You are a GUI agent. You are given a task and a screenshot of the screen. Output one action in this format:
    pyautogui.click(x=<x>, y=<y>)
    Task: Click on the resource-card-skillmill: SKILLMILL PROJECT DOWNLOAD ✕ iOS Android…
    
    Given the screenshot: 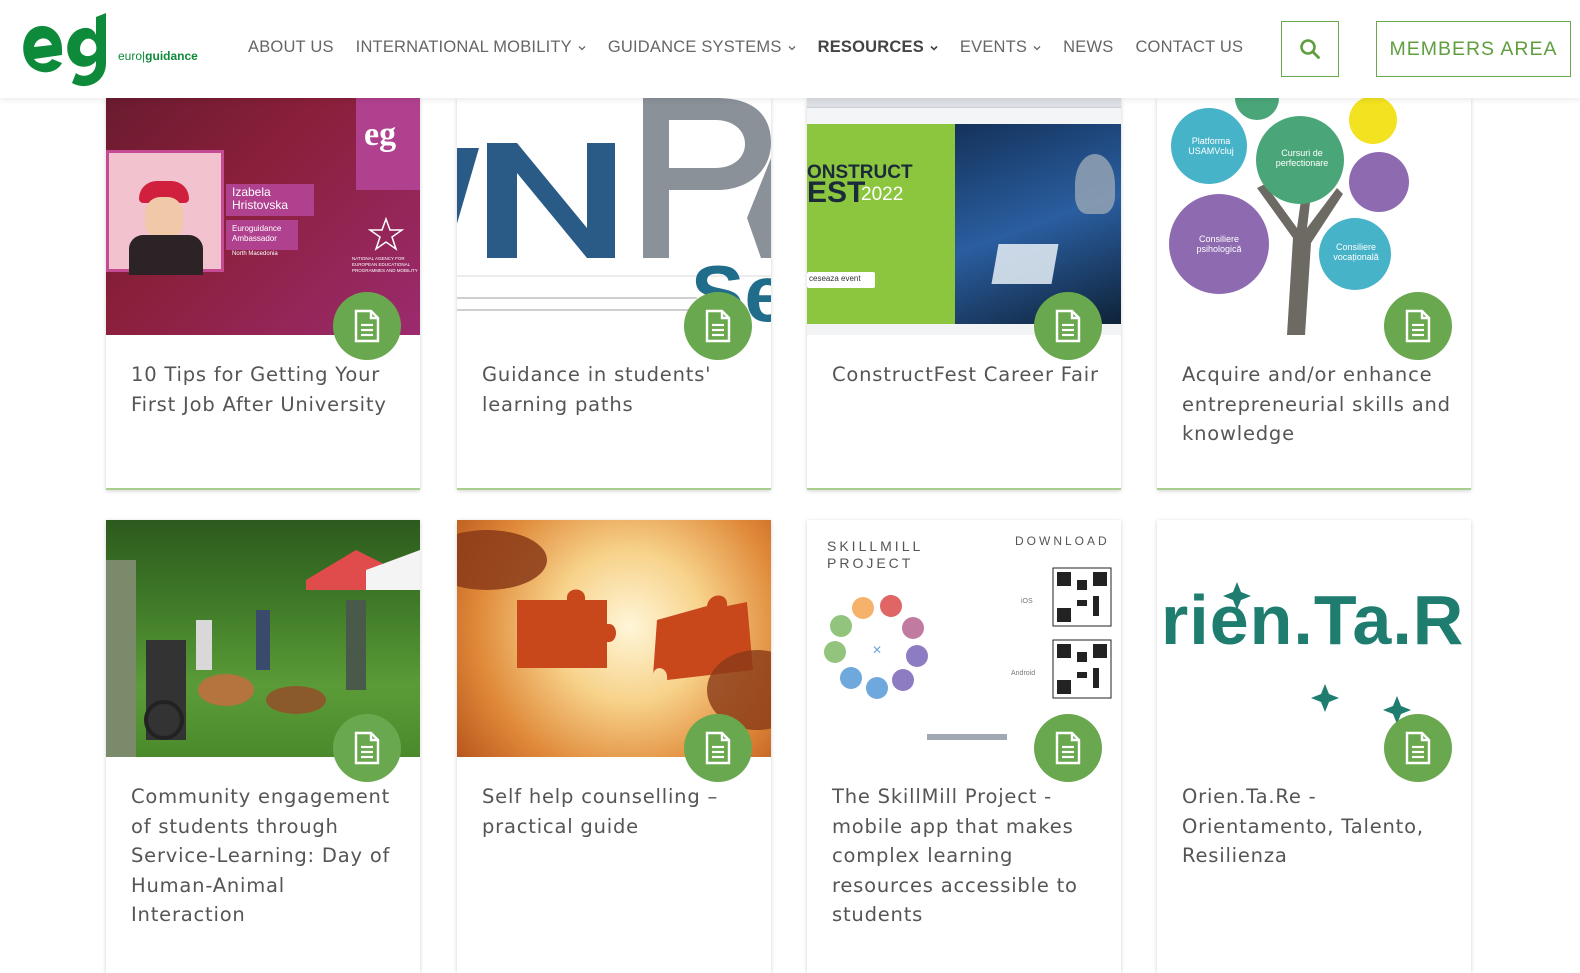 What is the action you would take?
    pyautogui.click(x=964, y=746)
    